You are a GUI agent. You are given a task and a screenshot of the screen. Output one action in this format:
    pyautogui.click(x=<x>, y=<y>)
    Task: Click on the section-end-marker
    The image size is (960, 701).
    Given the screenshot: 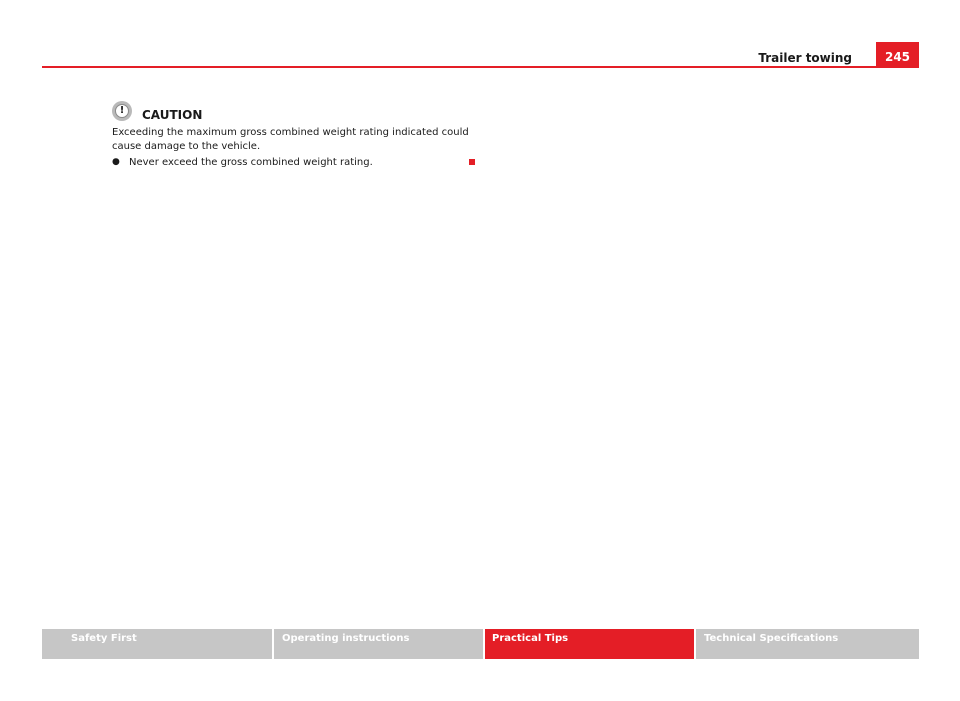 What is the action you would take?
    pyautogui.click(x=472, y=162)
    